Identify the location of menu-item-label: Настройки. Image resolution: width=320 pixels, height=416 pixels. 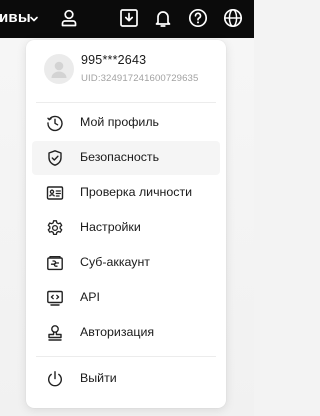
(110, 227).